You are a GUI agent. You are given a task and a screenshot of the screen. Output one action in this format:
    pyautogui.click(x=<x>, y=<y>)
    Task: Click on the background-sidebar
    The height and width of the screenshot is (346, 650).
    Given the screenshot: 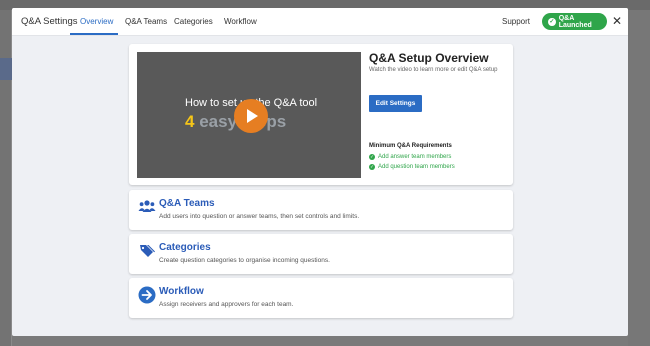 What is the action you would take?
    pyautogui.click(x=6, y=178)
    